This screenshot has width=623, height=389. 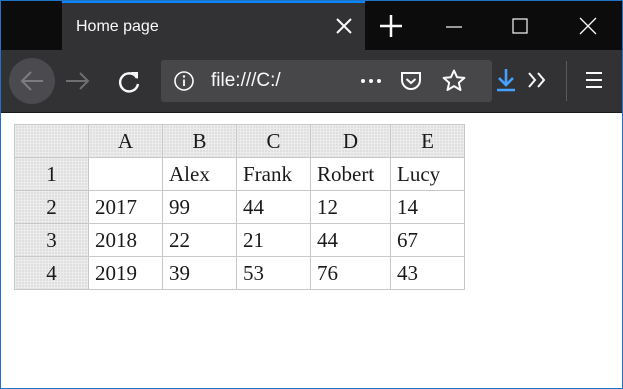 I want to click on table-row: 2 2017 99 44 12 14, so click(x=239, y=207).